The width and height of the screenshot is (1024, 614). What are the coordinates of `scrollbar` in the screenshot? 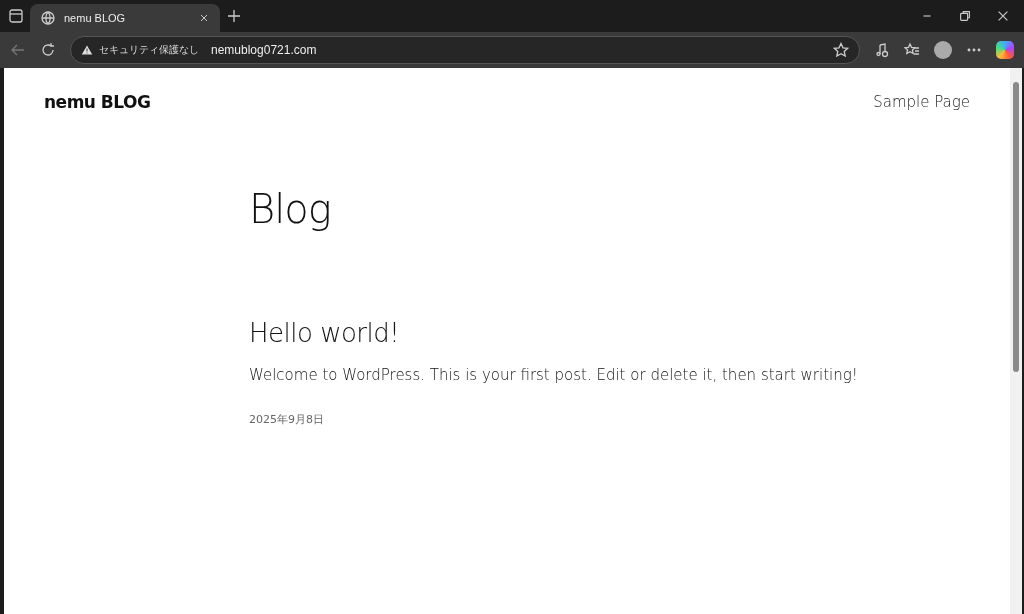 It's located at (1016, 341).